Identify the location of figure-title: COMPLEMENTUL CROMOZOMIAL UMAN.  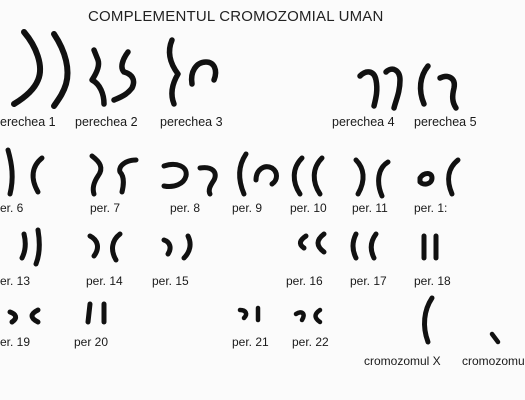
(236, 16).